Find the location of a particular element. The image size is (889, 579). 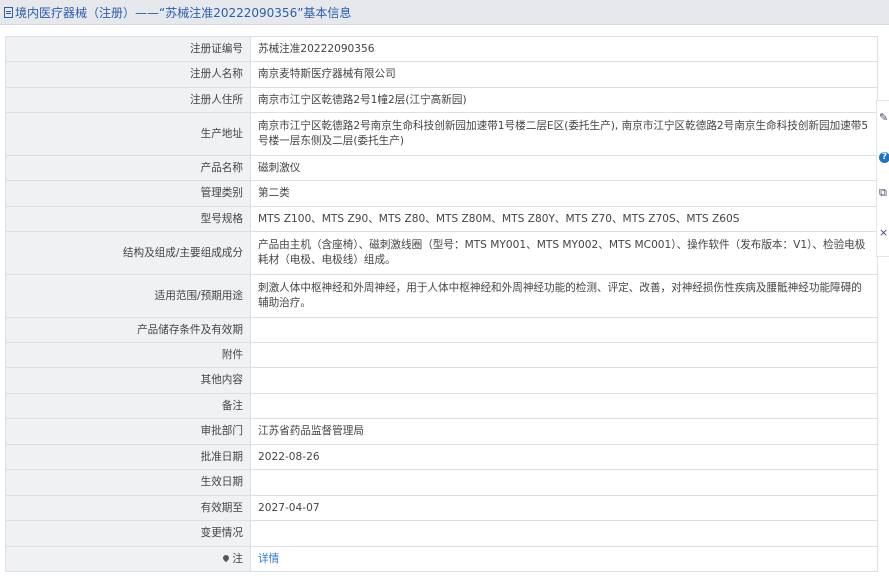

row-label: 审批部门 is located at coordinates (128, 431).